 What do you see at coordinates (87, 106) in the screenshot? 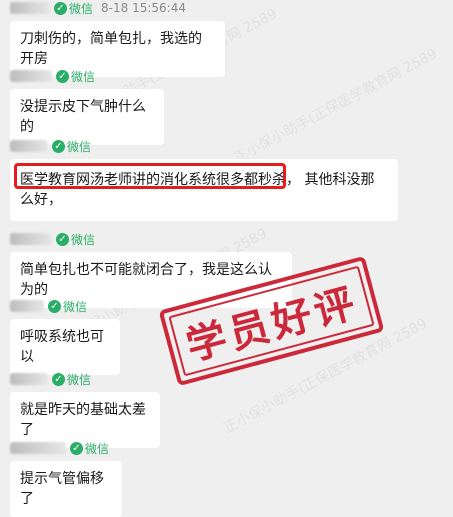
I see `chat-message: ✓ 微信 没提示皮下气肿什么的` at bounding box center [87, 106].